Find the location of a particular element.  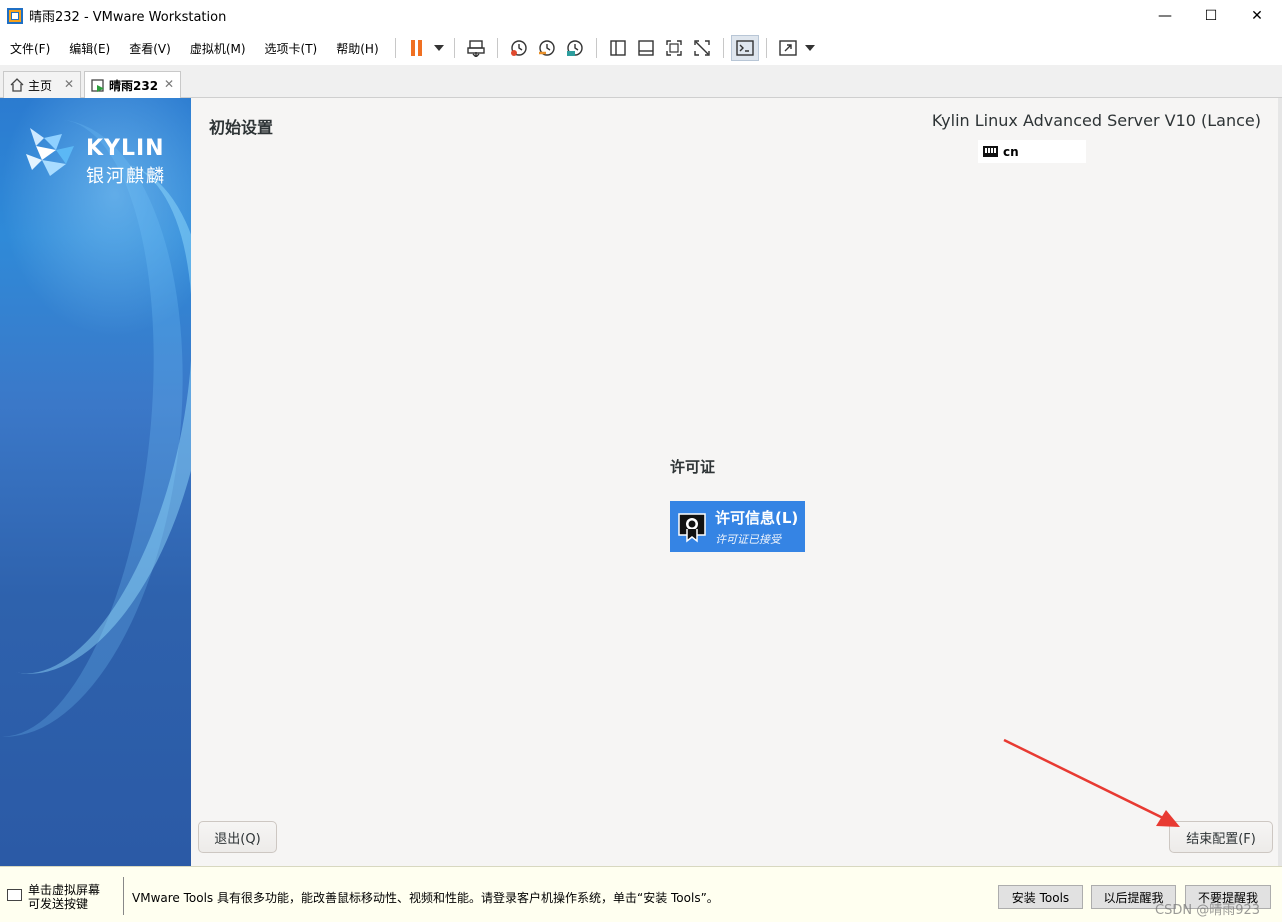

console-view-button is located at coordinates (744, 48).